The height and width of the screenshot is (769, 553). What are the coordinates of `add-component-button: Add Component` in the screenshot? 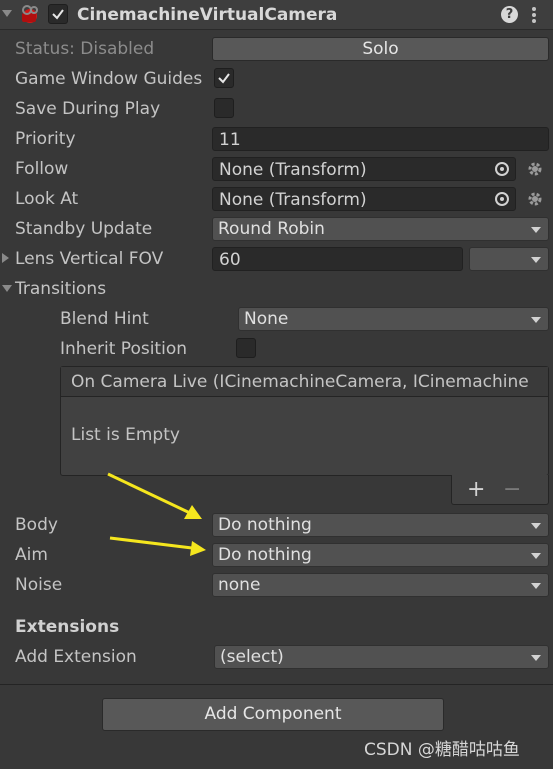 It's located at (273, 714).